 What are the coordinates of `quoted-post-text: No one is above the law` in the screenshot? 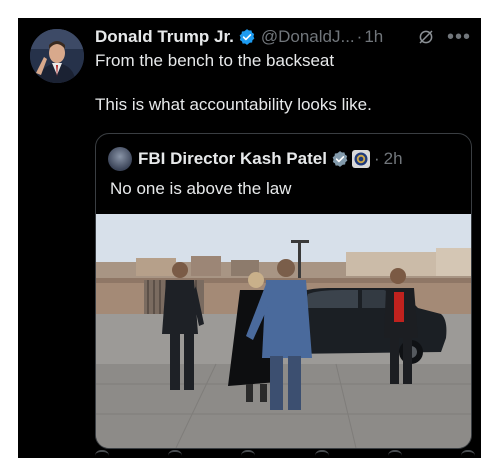 It's located at (201, 188).